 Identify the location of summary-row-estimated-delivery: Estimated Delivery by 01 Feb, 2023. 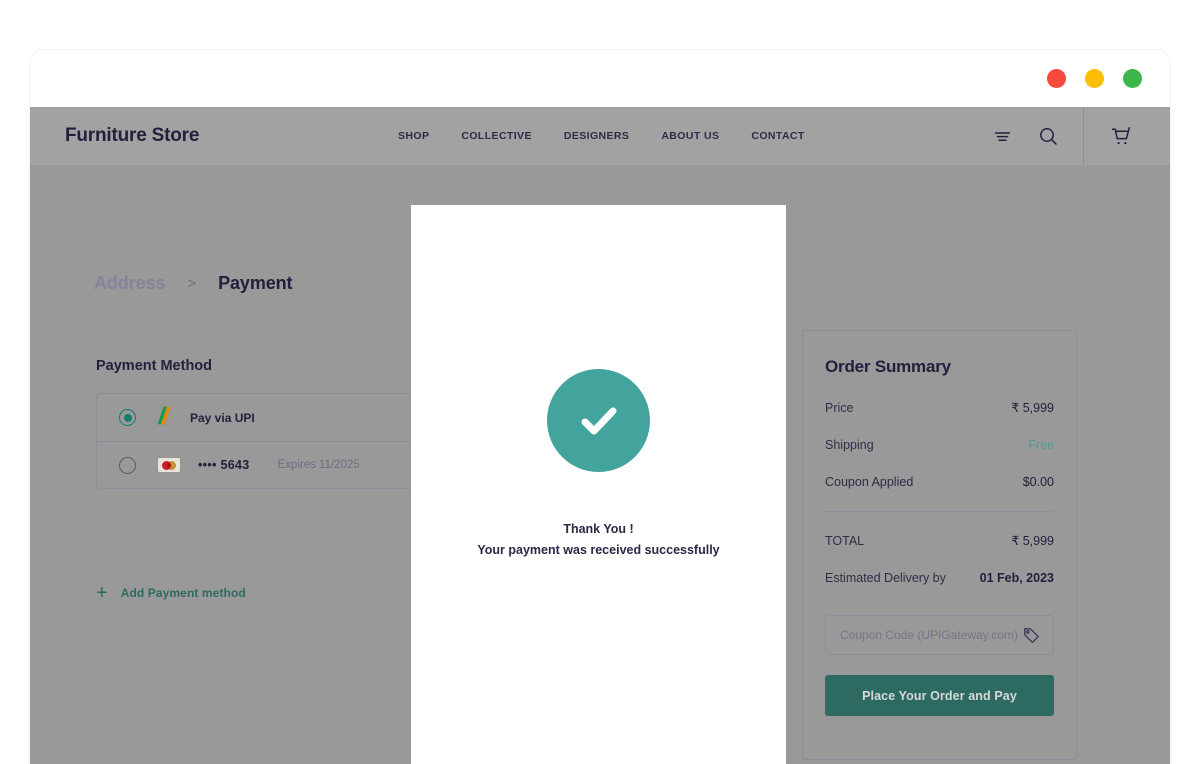
(939, 578).